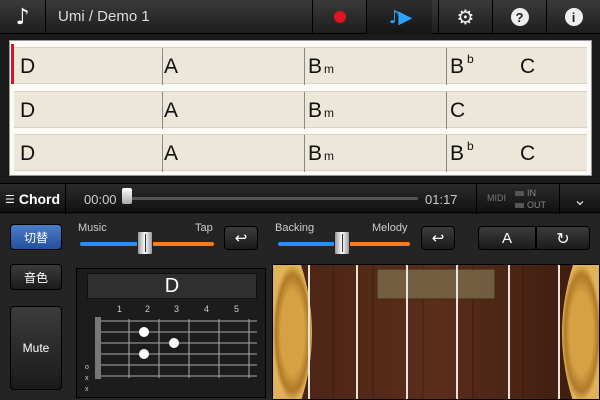 The height and width of the screenshot is (400, 600). What do you see at coordinates (580, 199) in the screenshot?
I see `chevron-down-icon: ⌄` at bounding box center [580, 199].